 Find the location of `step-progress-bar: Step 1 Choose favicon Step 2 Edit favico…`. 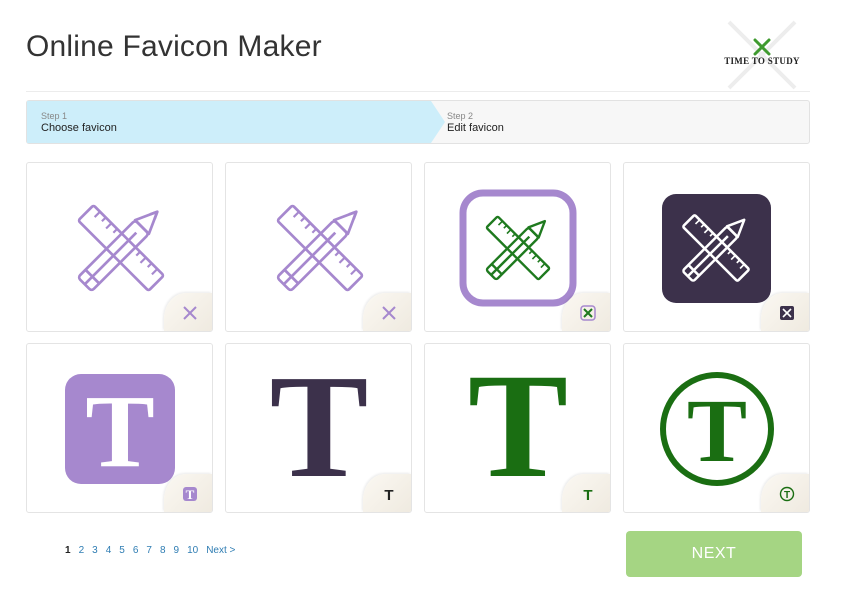

step-progress-bar: Step 1 Choose favicon Step 2 Edit favico… is located at coordinates (418, 122).